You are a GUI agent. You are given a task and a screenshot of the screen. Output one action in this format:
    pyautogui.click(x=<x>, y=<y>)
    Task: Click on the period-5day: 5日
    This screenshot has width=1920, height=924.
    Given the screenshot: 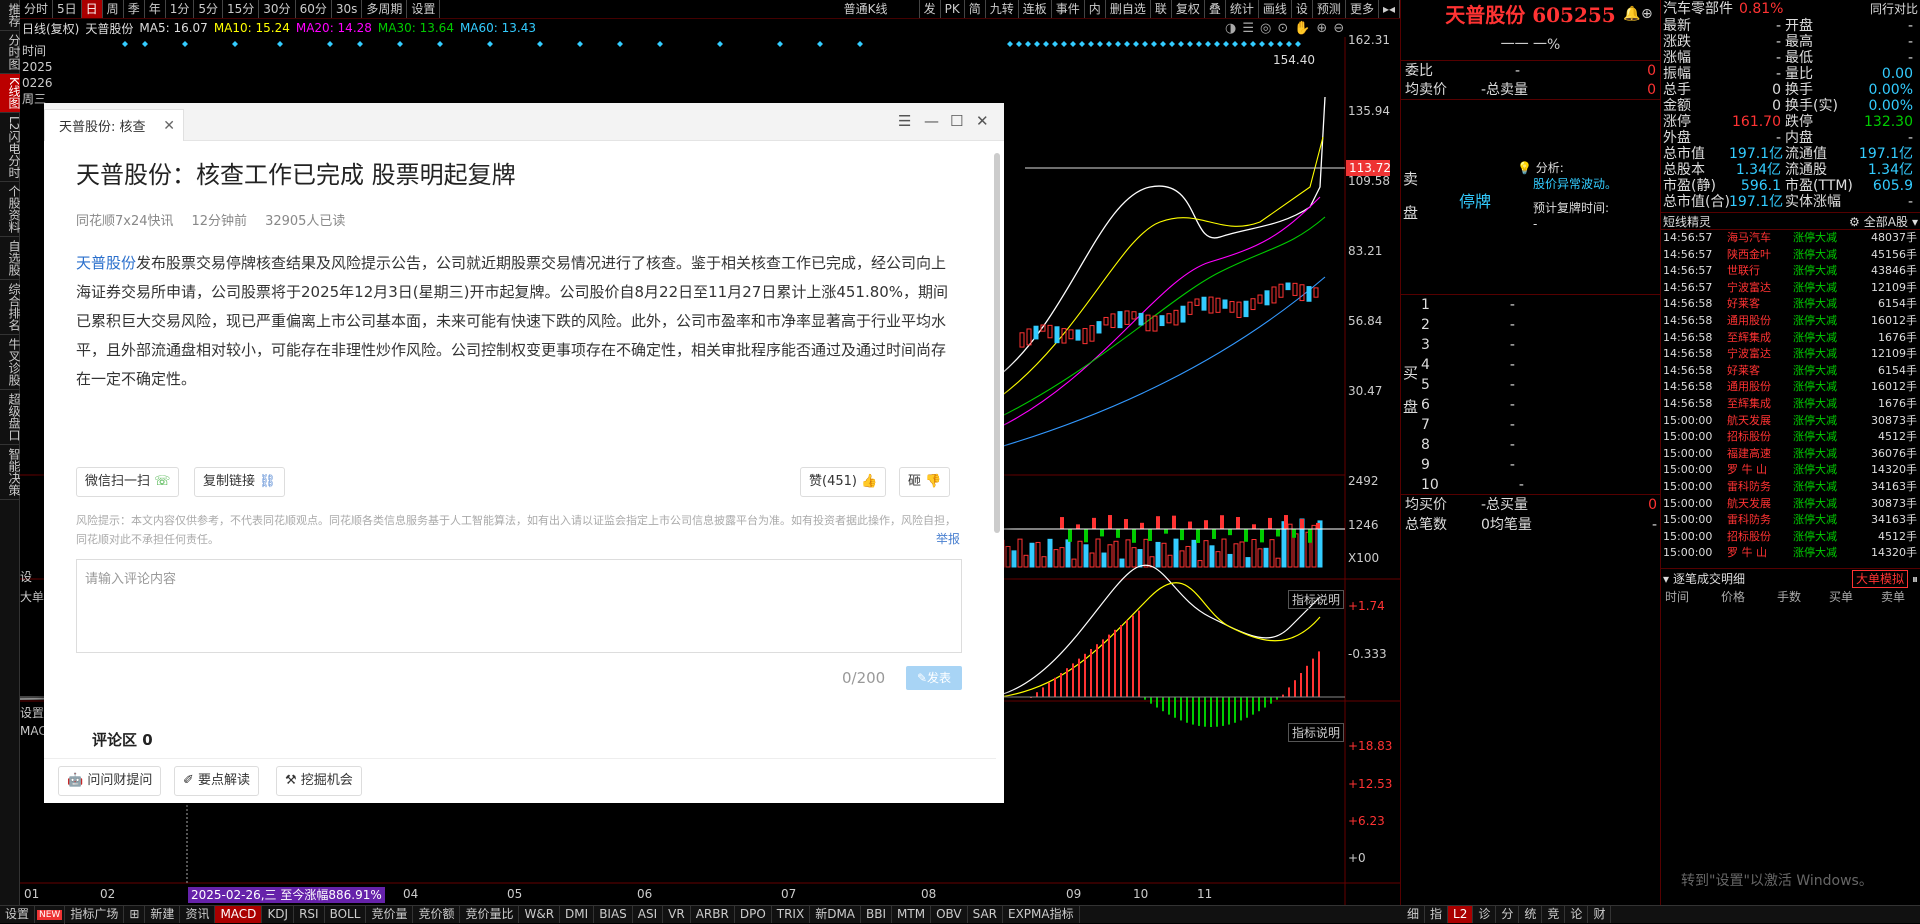 What is the action you would take?
    pyautogui.click(x=67, y=9)
    